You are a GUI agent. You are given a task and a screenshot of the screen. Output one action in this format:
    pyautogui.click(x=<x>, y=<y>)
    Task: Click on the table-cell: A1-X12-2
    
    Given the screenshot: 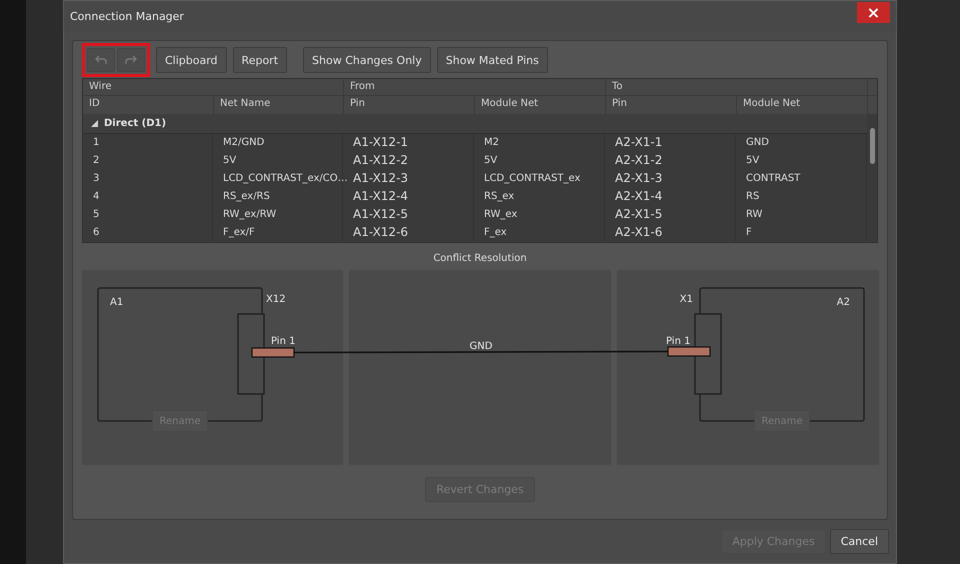 What is the action you would take?
    pyautogui.click(x=408, y=161)
    